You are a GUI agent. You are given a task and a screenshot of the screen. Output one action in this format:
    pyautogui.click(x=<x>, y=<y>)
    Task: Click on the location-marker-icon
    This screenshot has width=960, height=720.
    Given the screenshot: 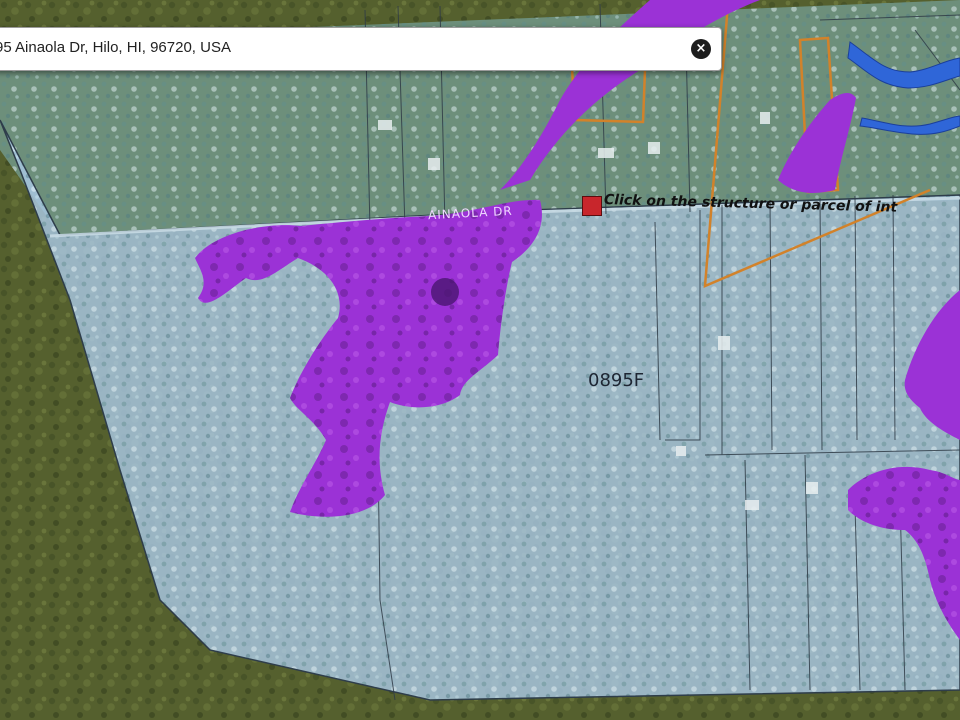 What is the action you would take?
    pyautogui.click(x=592, y=206)
    